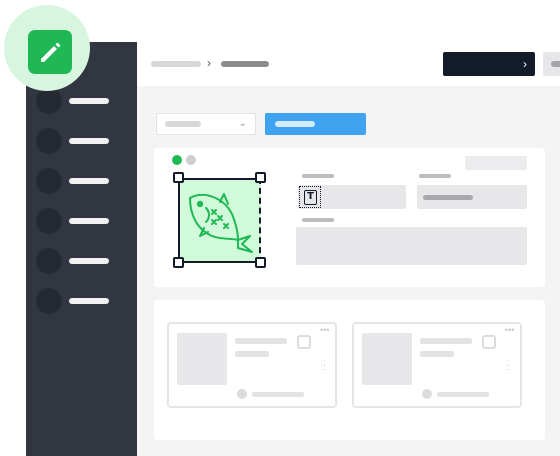  Describe the element at coordinates (178, 177) in the screenshot. I see `resize-handle-top-left` at that location.